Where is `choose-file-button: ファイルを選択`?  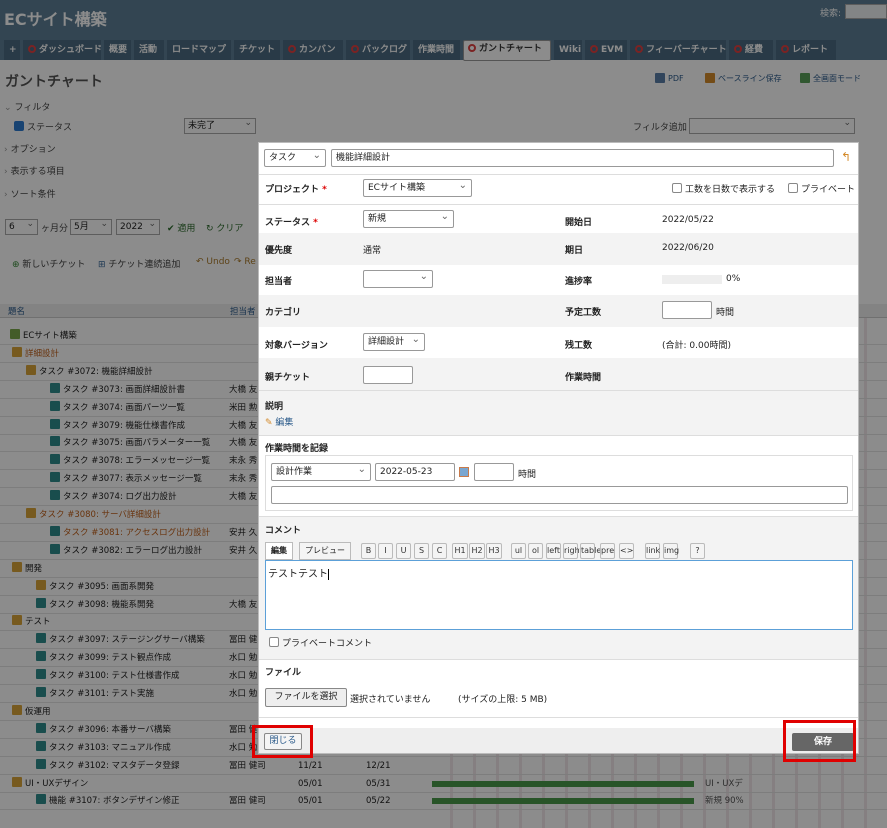 choose-file-button: ファイルを選択 is located at coordinates (306, 697).